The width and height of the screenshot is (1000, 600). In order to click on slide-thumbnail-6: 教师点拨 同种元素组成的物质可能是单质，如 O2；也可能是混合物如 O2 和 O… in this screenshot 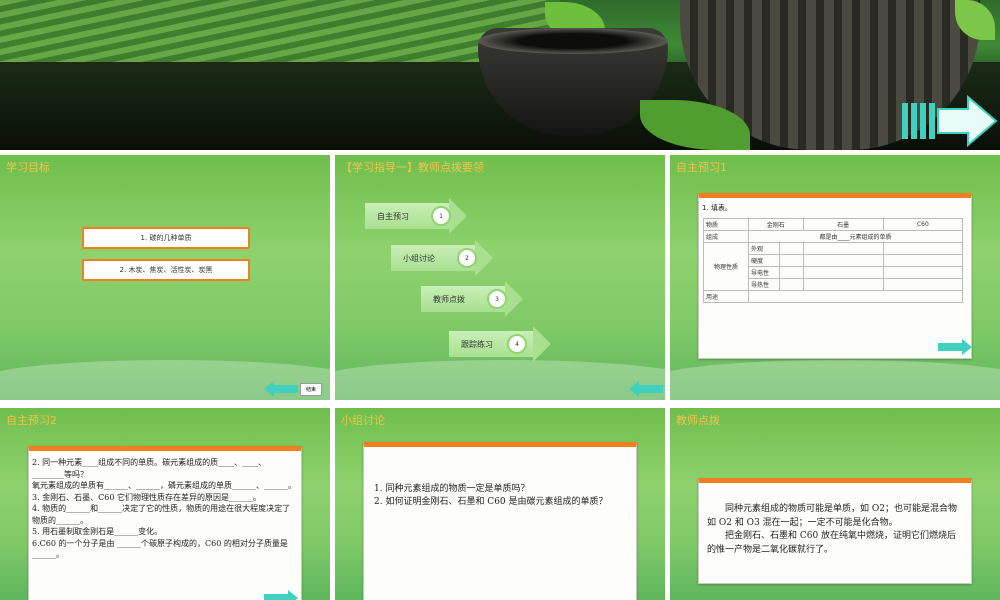, I will do `click(835, 504)`.